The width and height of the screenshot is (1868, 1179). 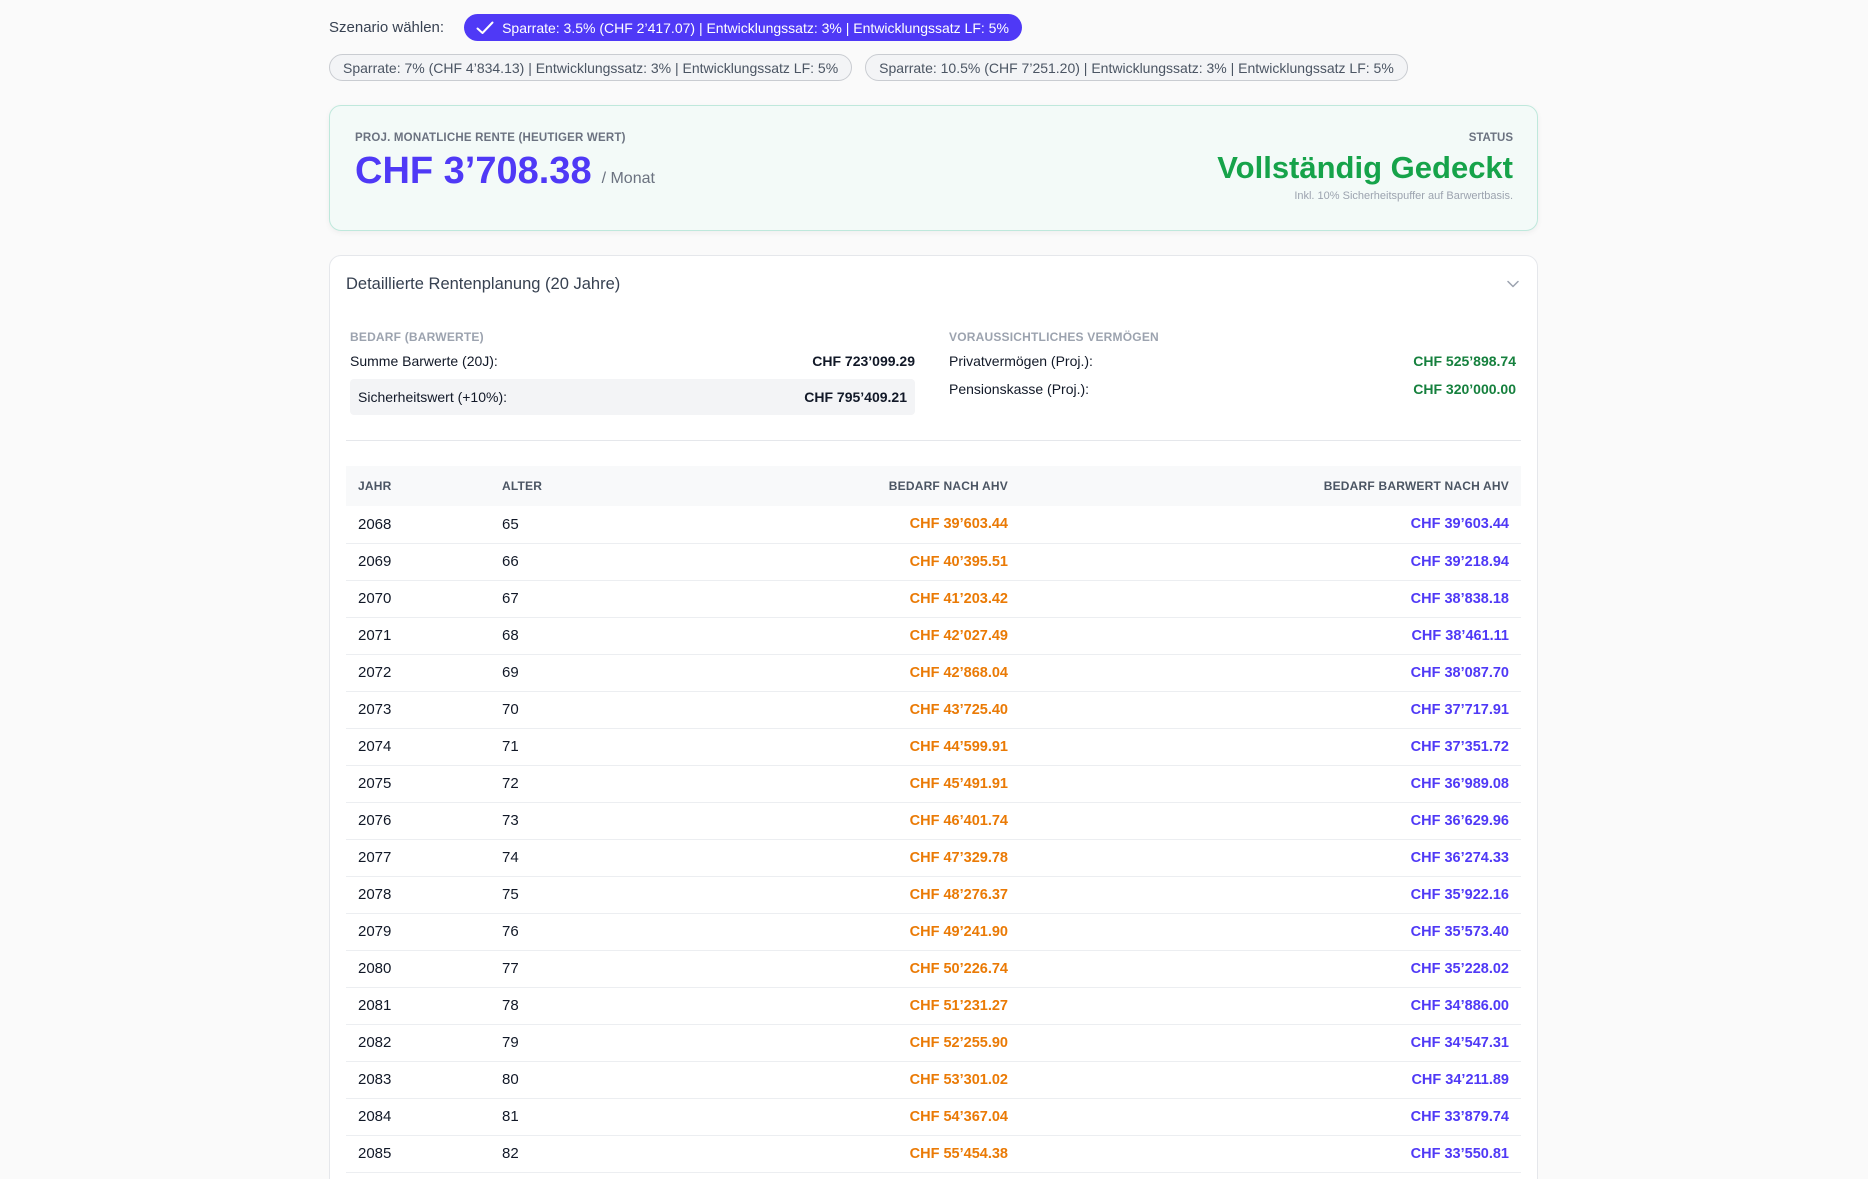 I want to click on cell-age: 75, so click(x=510, y=894).